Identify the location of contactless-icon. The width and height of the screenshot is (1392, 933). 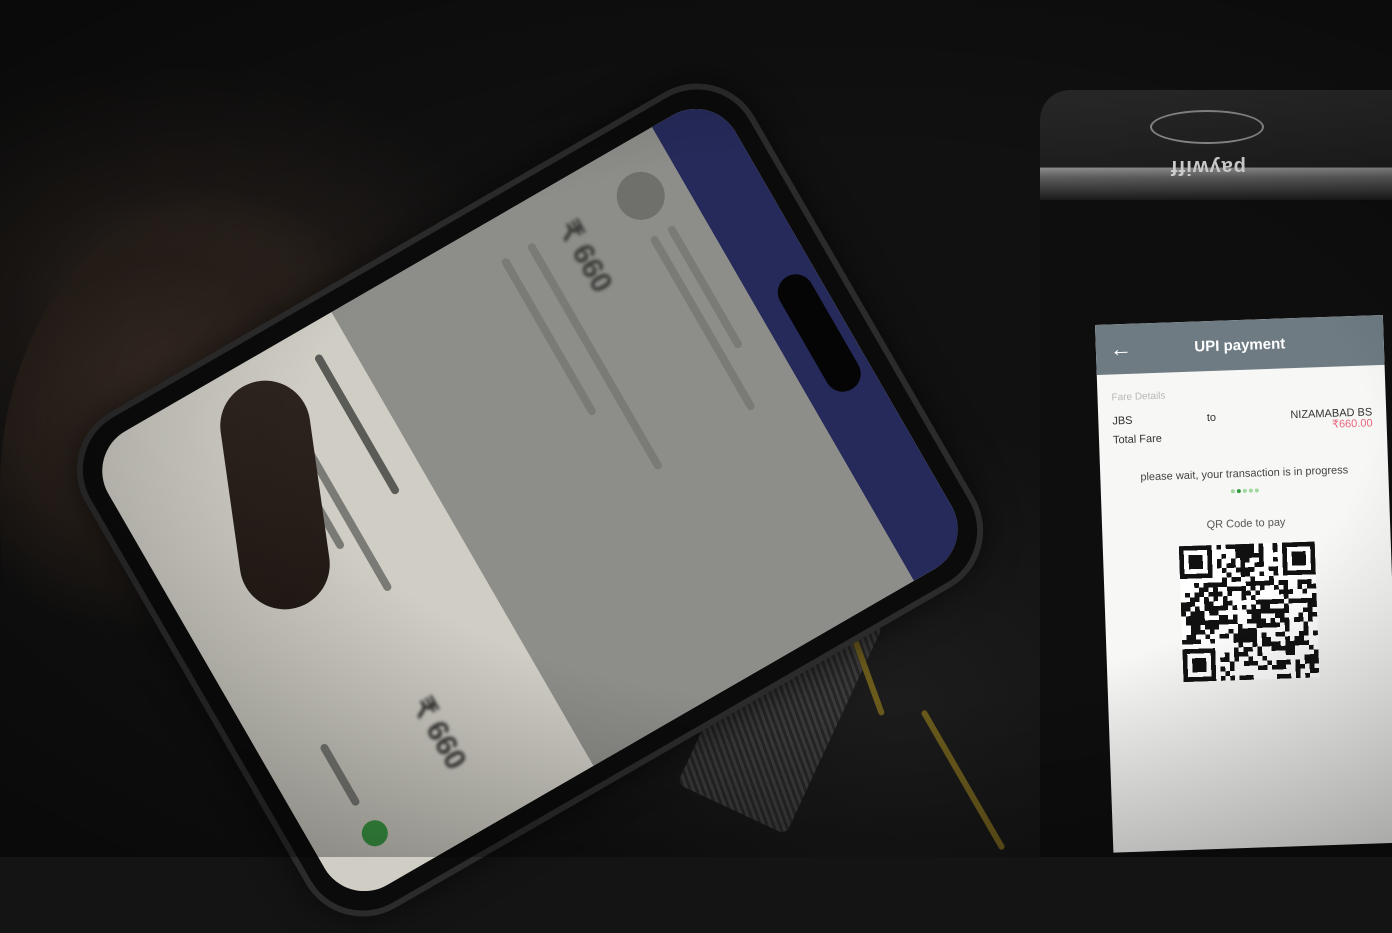
(1207, 127).